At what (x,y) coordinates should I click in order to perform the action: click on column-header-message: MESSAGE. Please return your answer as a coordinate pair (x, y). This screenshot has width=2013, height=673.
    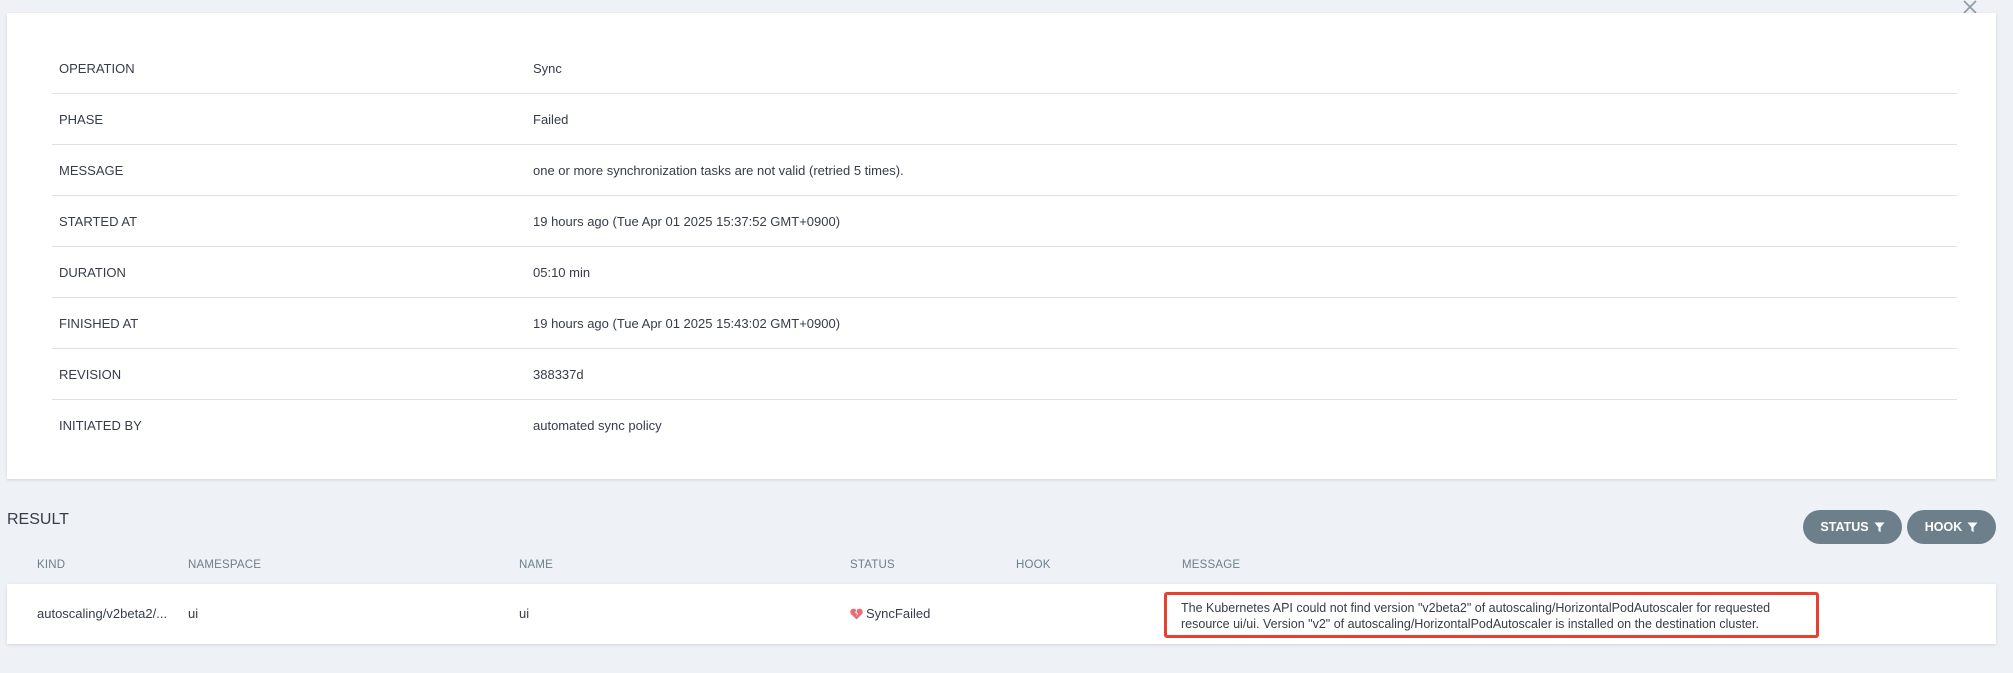
    Looking at the image, I should click on (1211, 565).